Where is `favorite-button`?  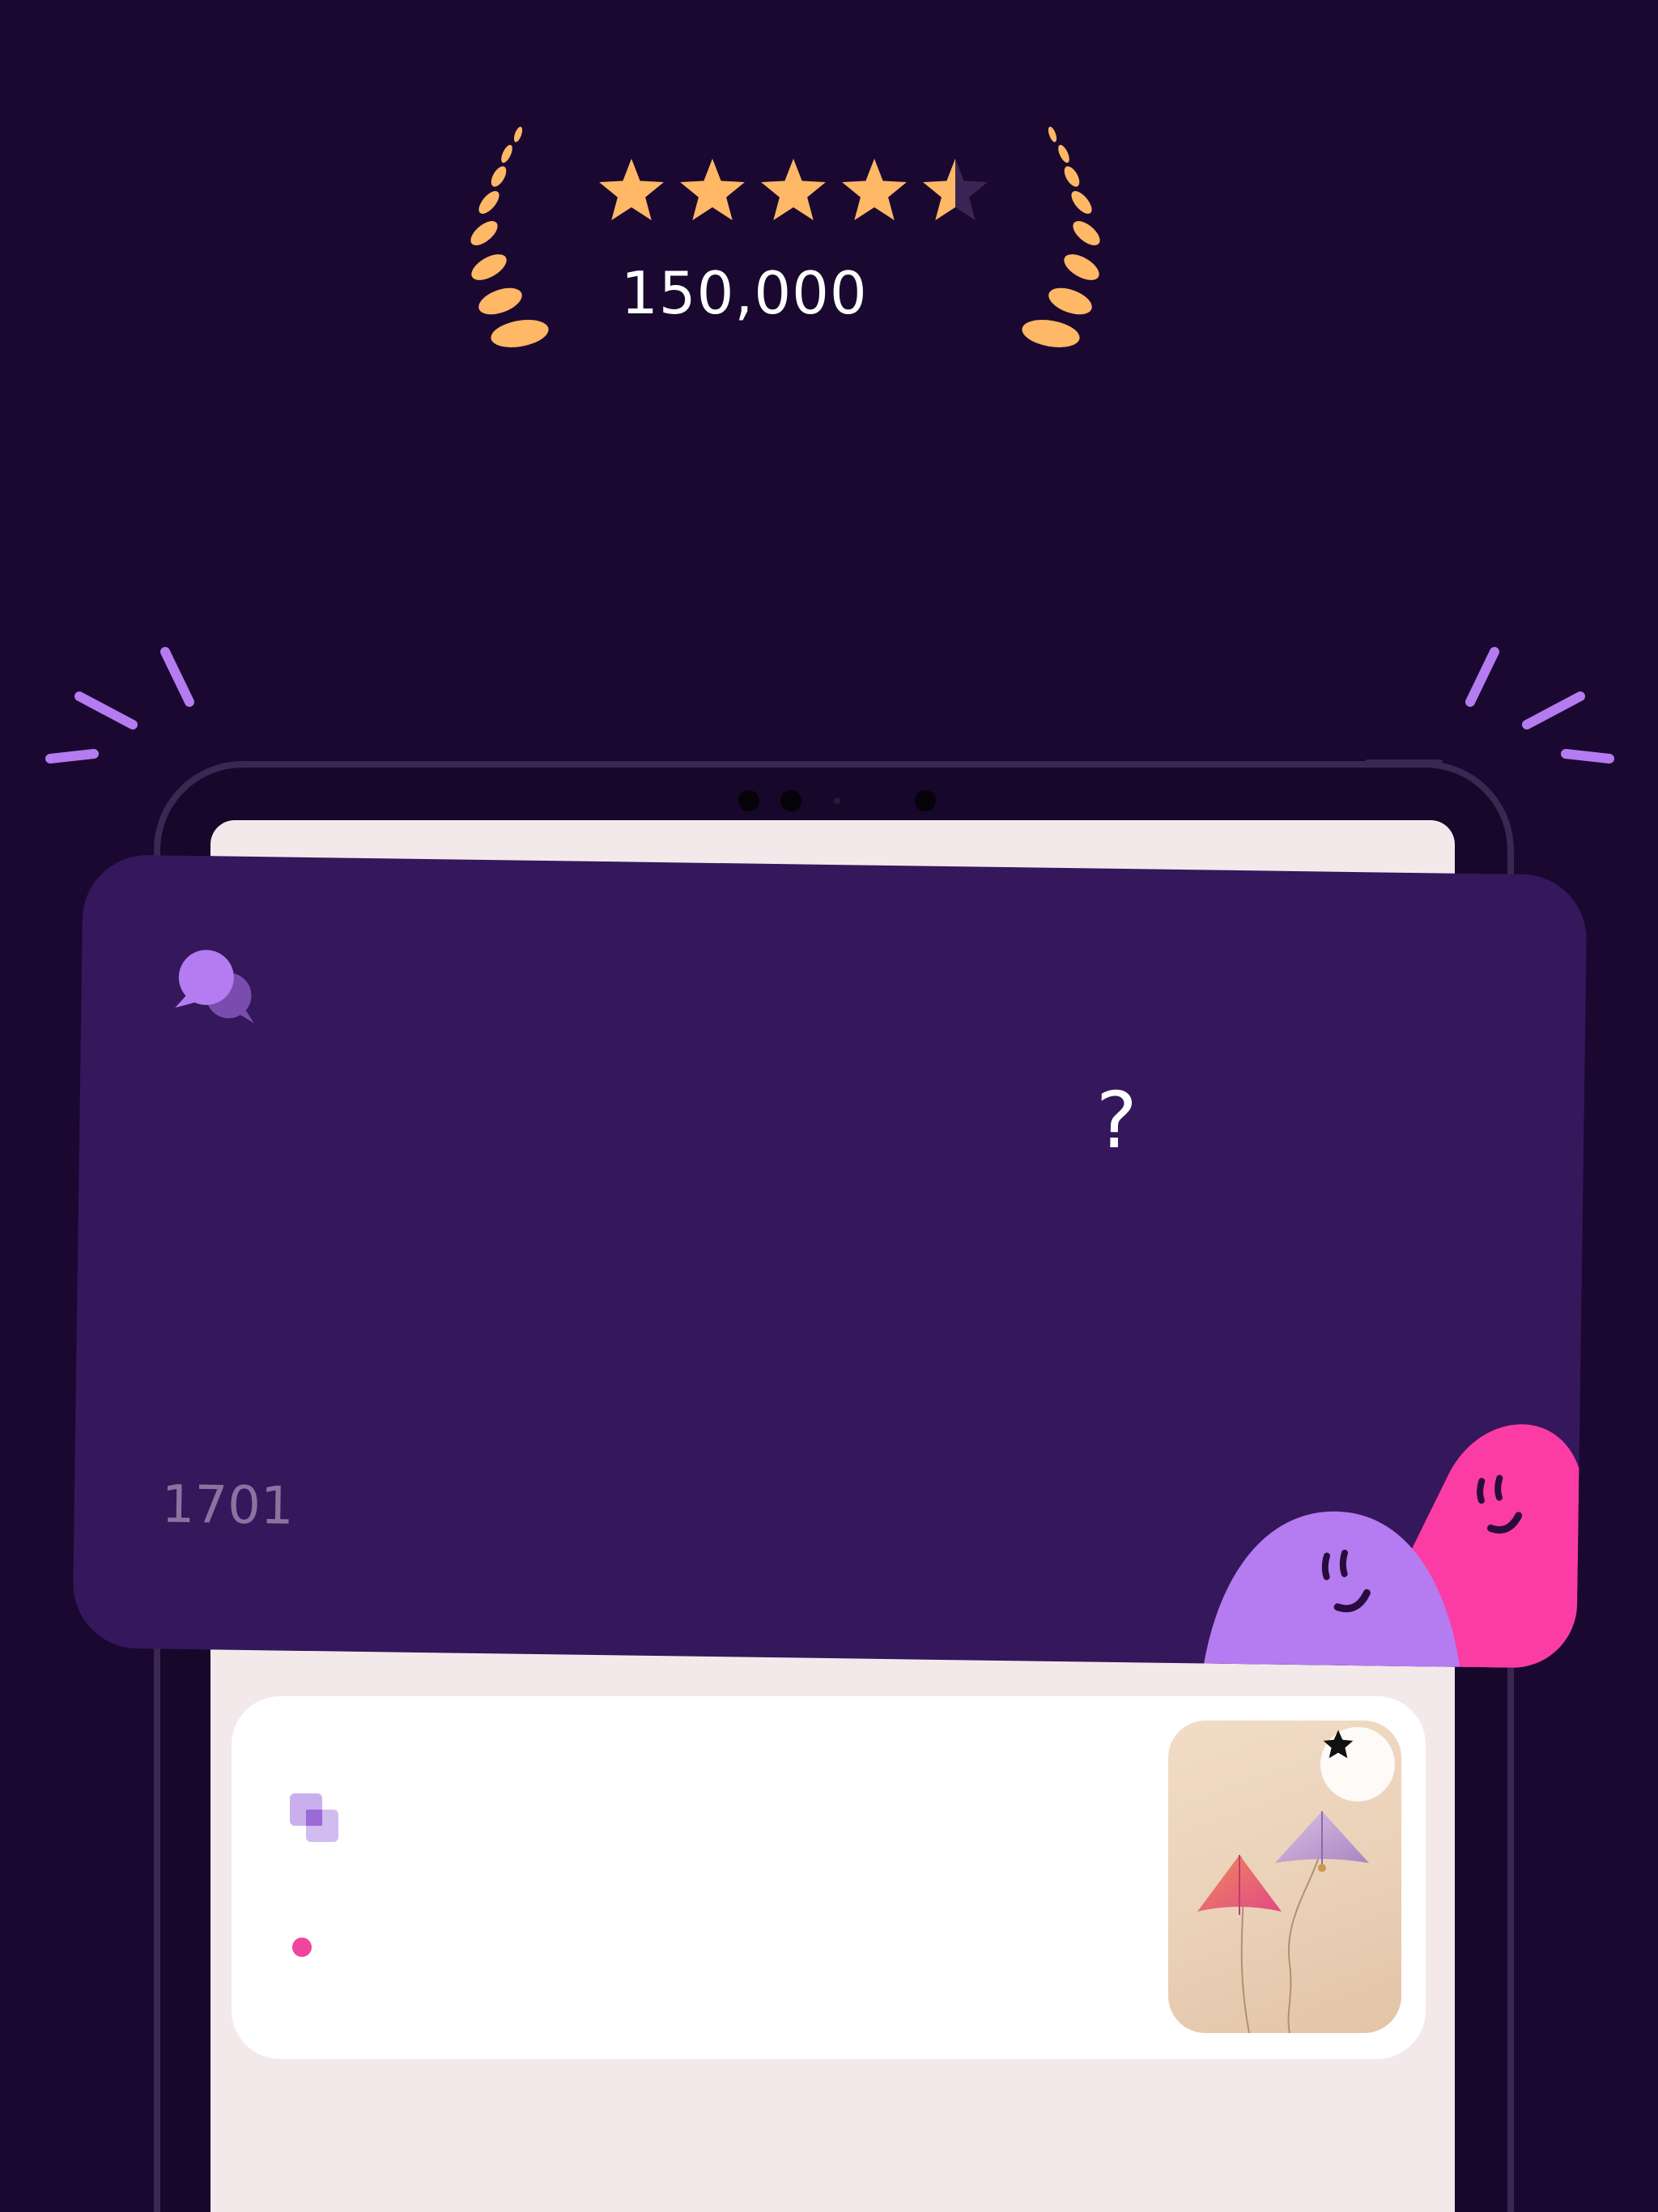 favorite-button is located at coordinates (1357, 1764).